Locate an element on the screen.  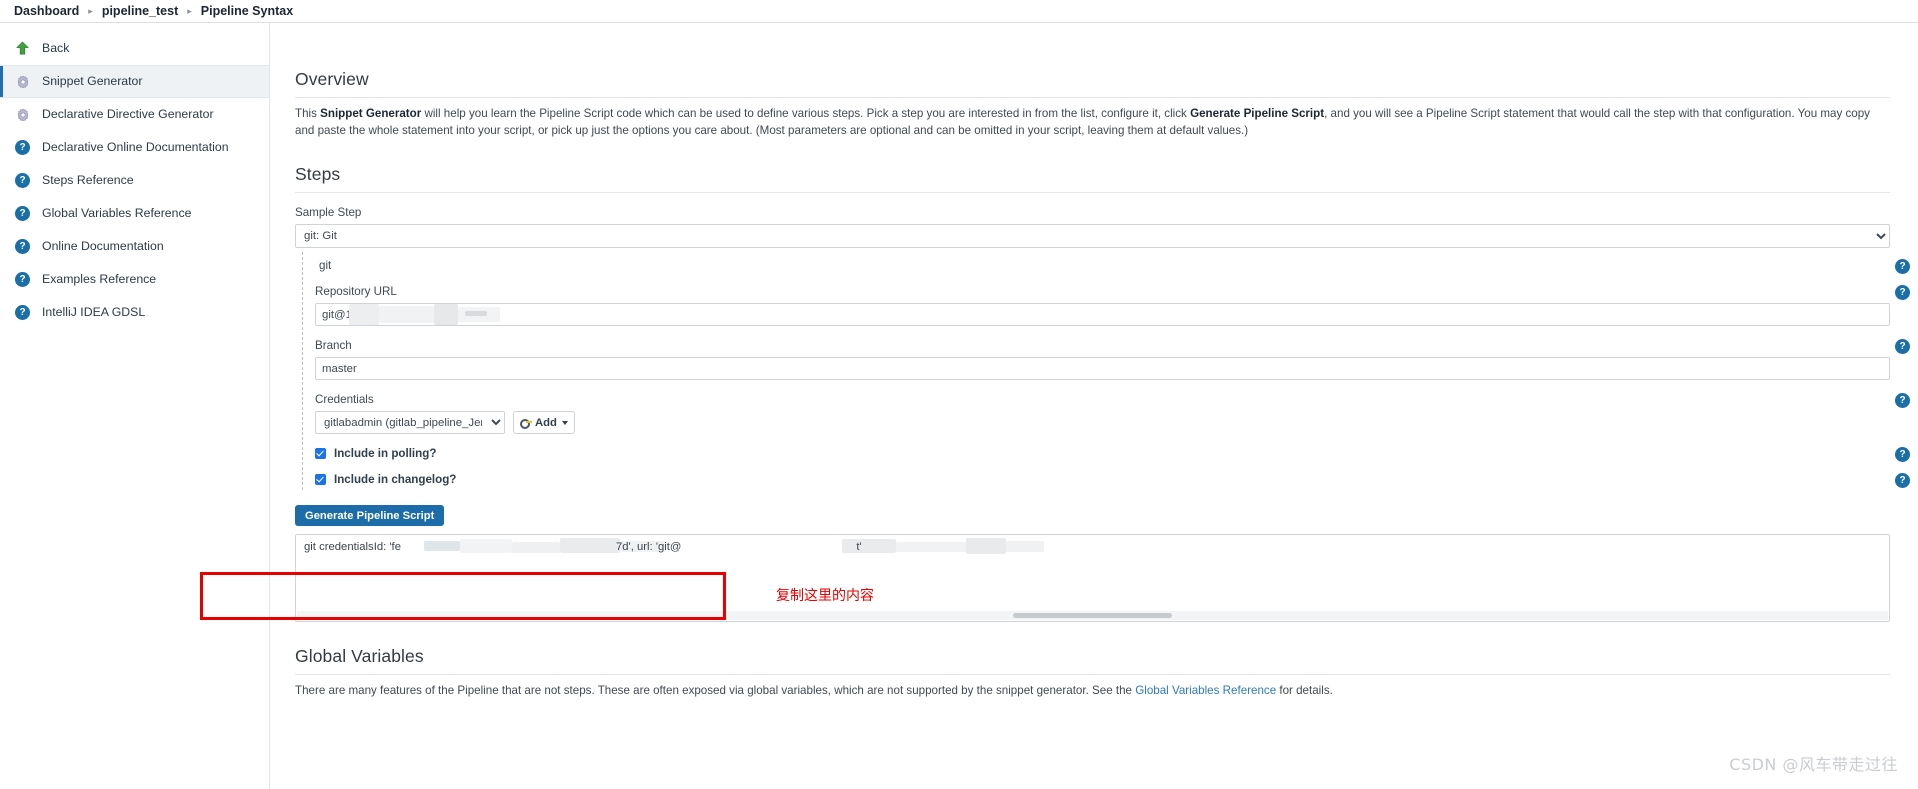
repository-url-label-text: Repository URL is located at coordinates (356, 292).